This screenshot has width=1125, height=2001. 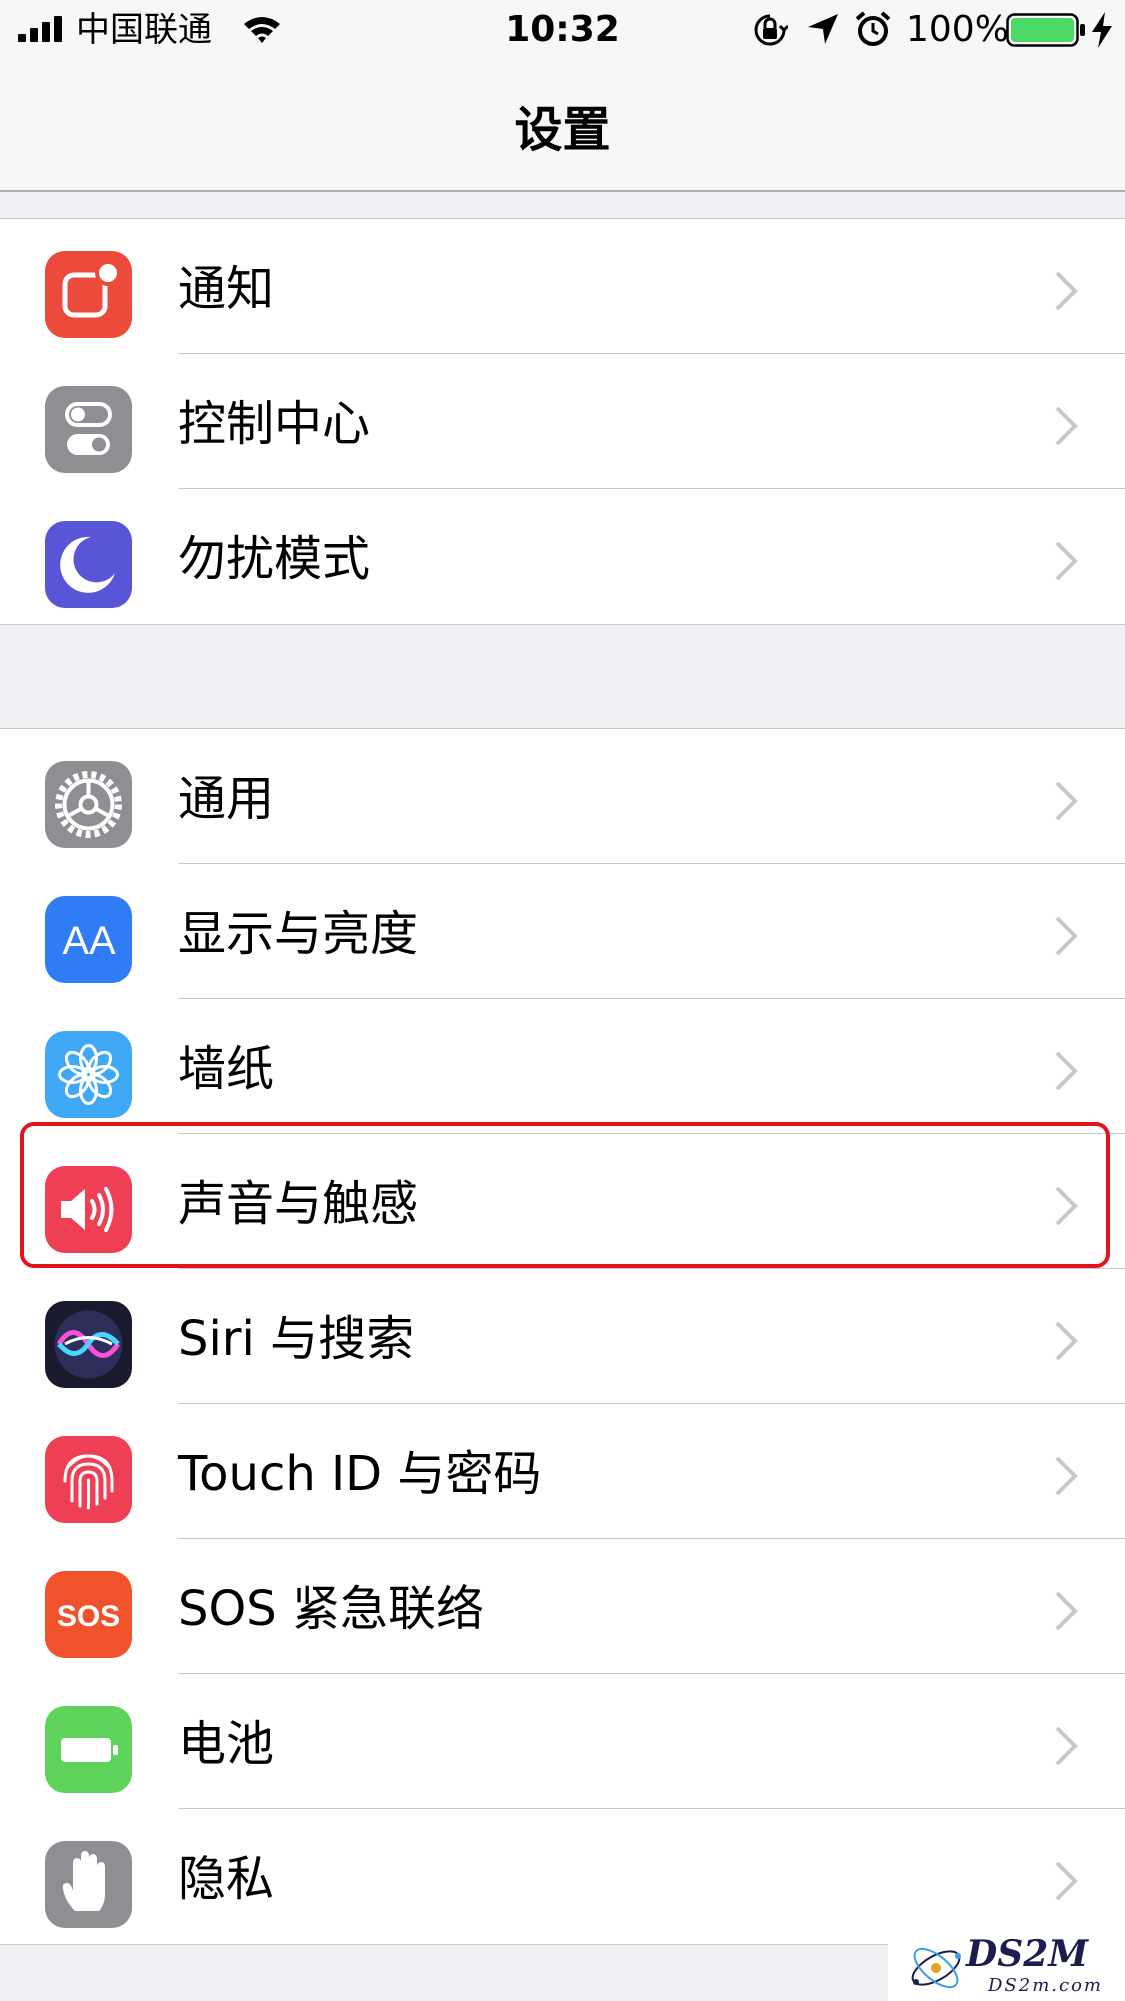 I want to click on alarm-icon, so click(x=873, y=28).